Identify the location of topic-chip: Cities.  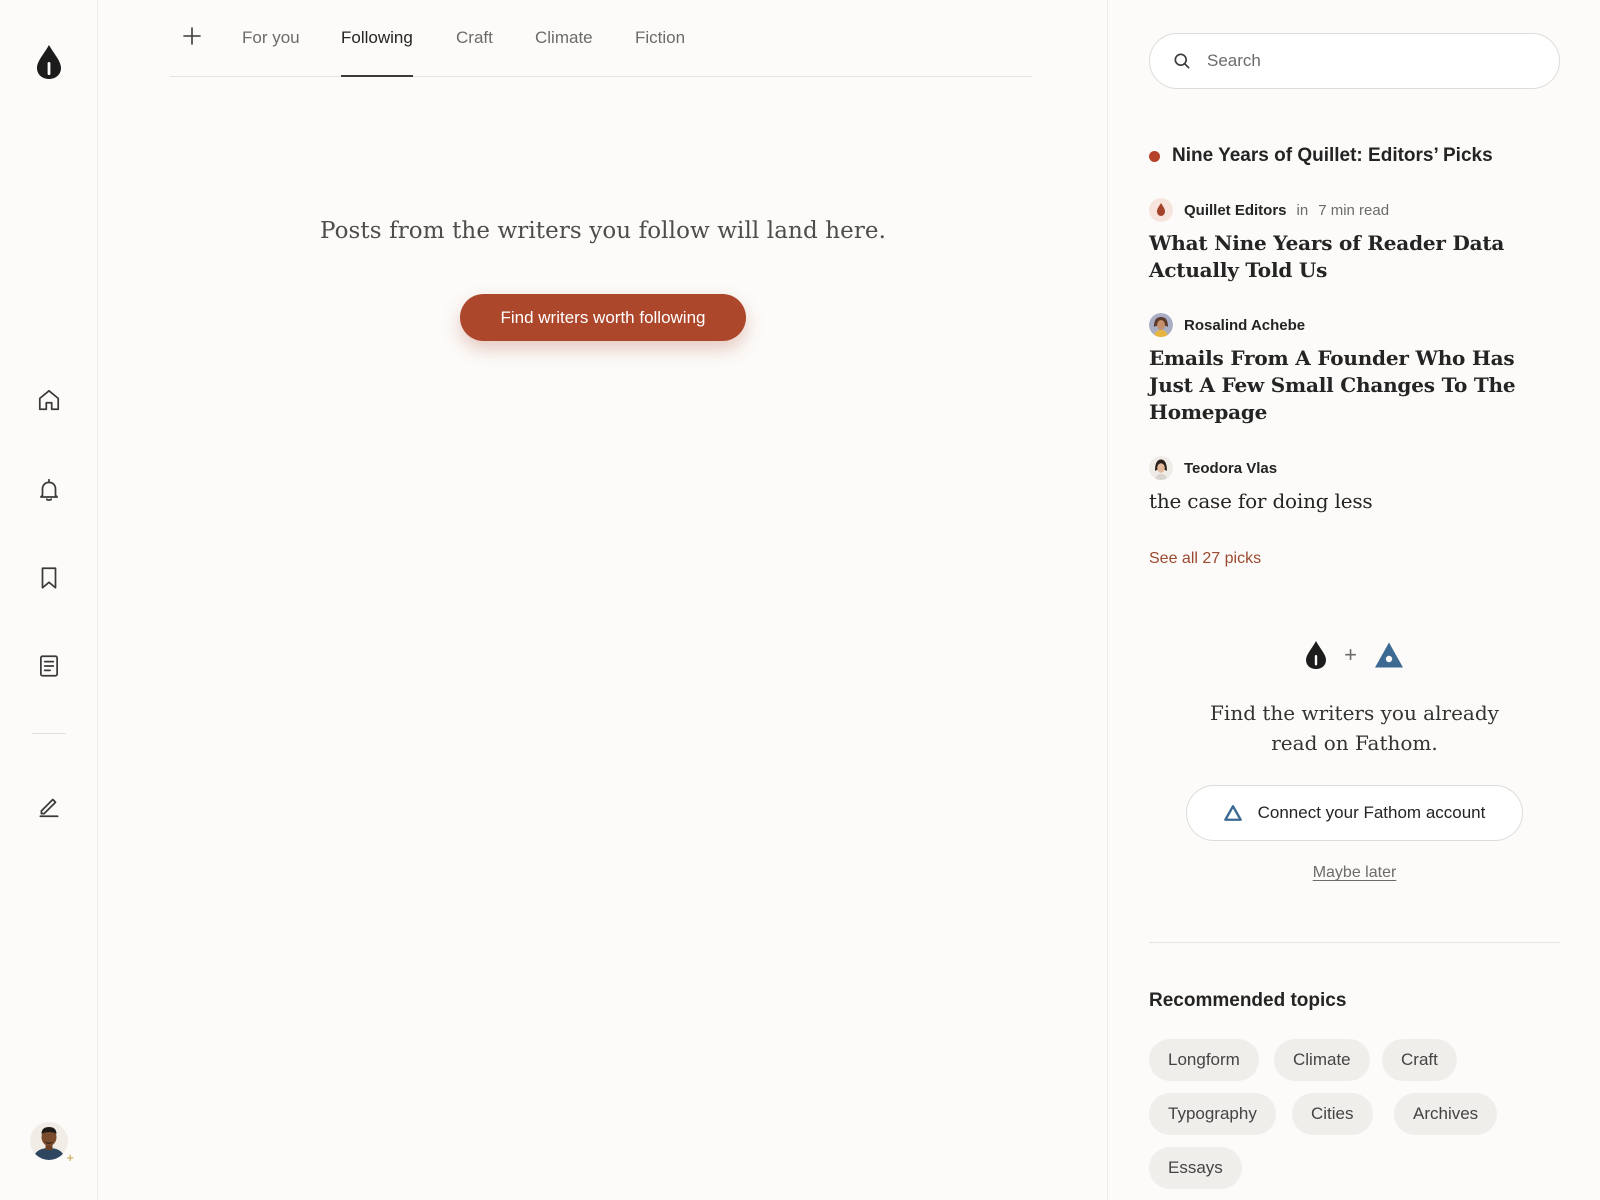
(1332, 1114).